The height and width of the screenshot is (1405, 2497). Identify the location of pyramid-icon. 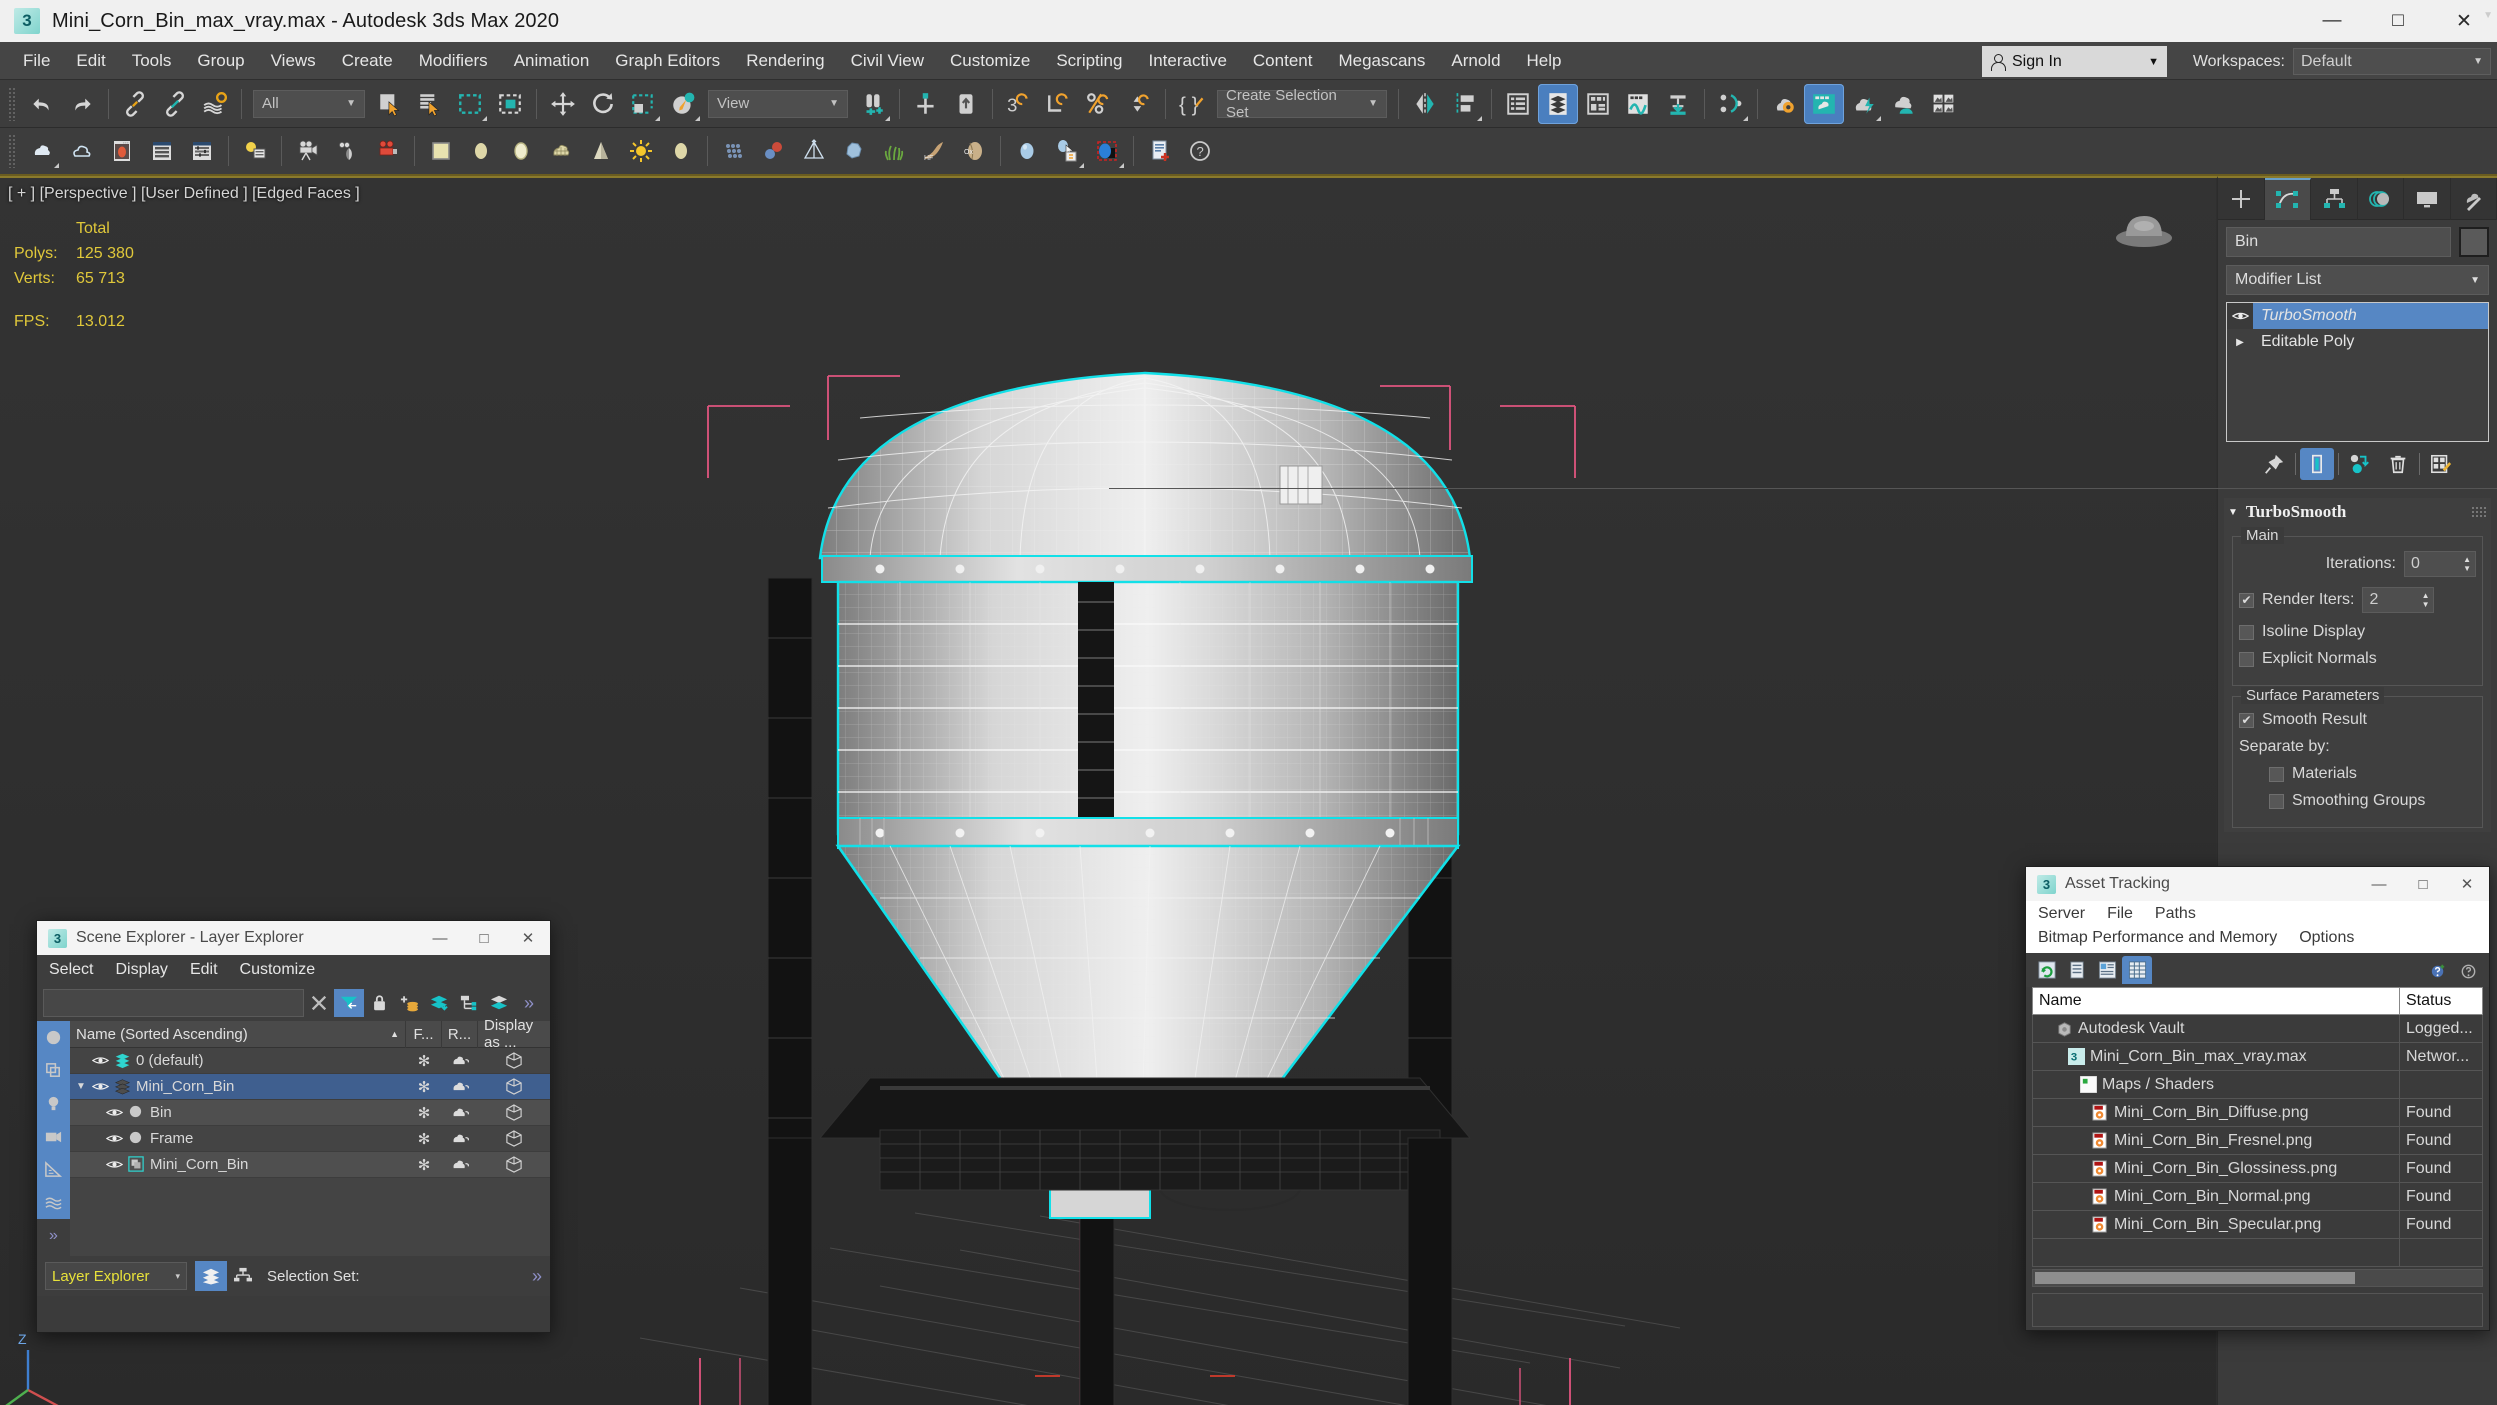
(814, 151).